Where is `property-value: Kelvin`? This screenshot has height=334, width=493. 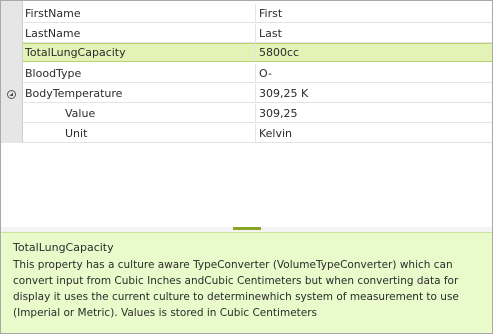 property-value: Kelvin is located at coordinates (374, 133).